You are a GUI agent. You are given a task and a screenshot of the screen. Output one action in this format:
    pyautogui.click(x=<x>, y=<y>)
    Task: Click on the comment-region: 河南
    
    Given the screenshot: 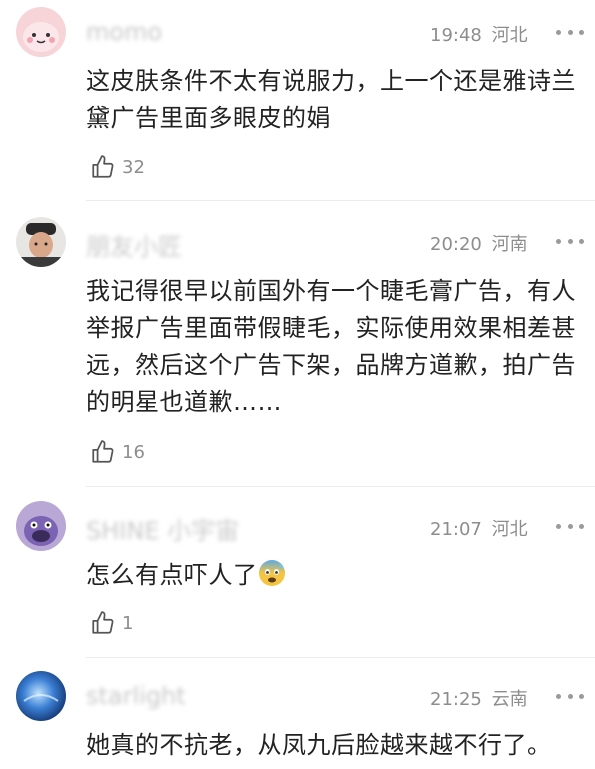 What is the action you would take?
    pyautogui.click(x=509, y=244)
    